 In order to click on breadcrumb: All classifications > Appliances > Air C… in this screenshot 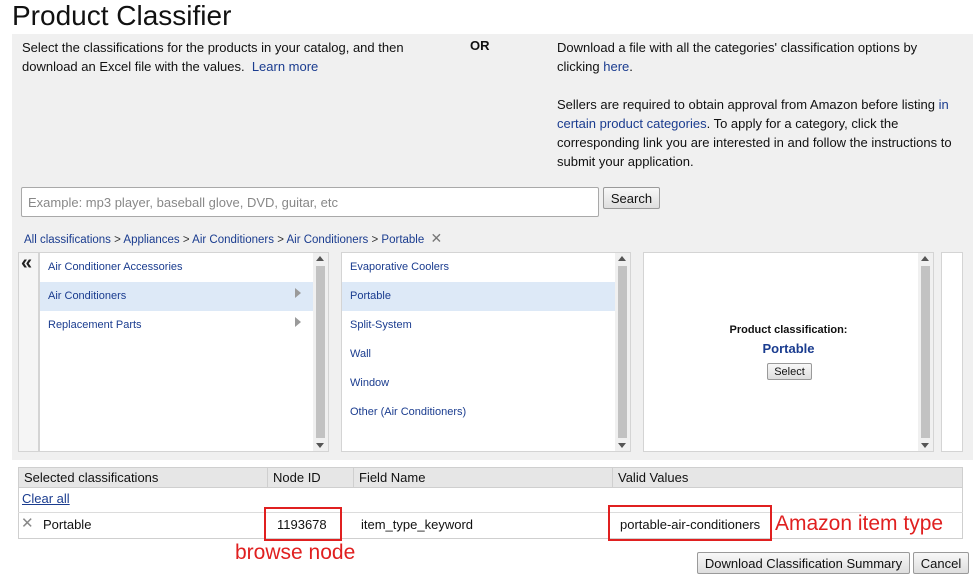, I will do `click(233, 239)`.